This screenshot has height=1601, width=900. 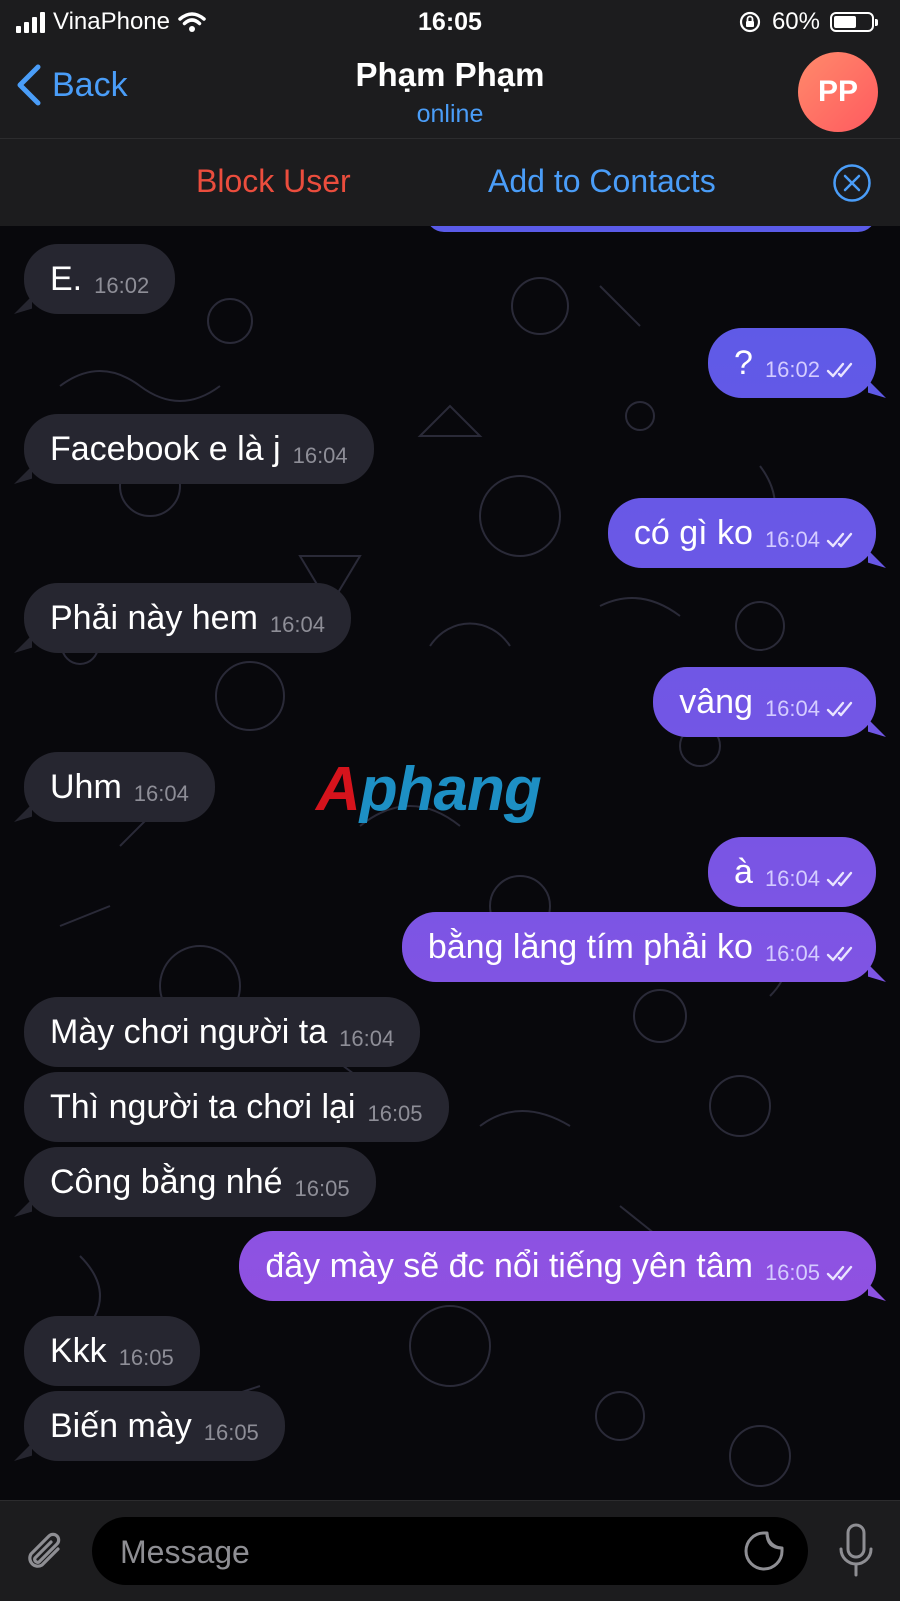 What do you see at coordinates (450, 182) in the screenshot?
I see `contact-action-bar: Block User Add to Contacts` at bounding box center [450, 182].